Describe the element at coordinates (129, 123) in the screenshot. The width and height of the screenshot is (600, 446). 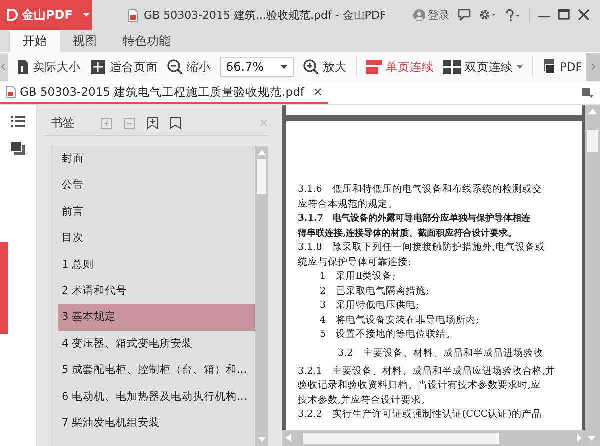
I see `collapse-icon` at that location.